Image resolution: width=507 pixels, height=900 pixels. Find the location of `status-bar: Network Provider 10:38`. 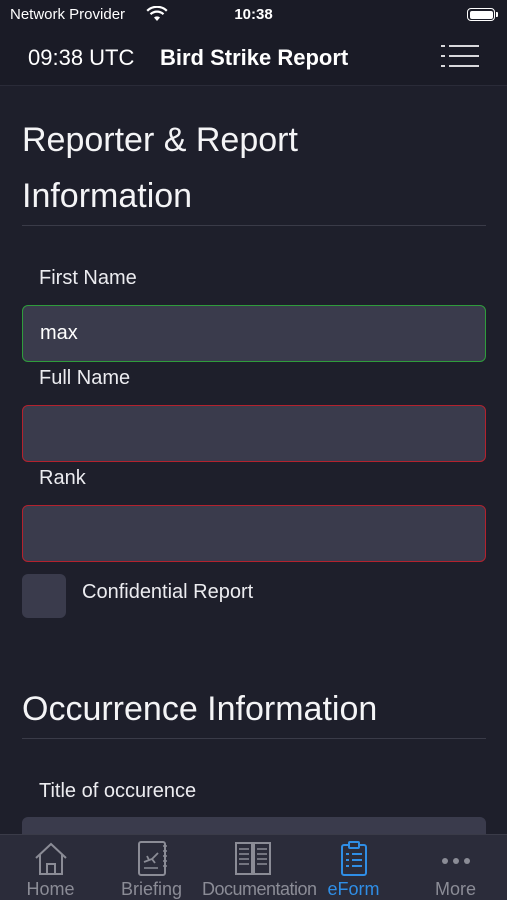

status-bar: Network Provider 10:38 is located at coordinates (253, 15).